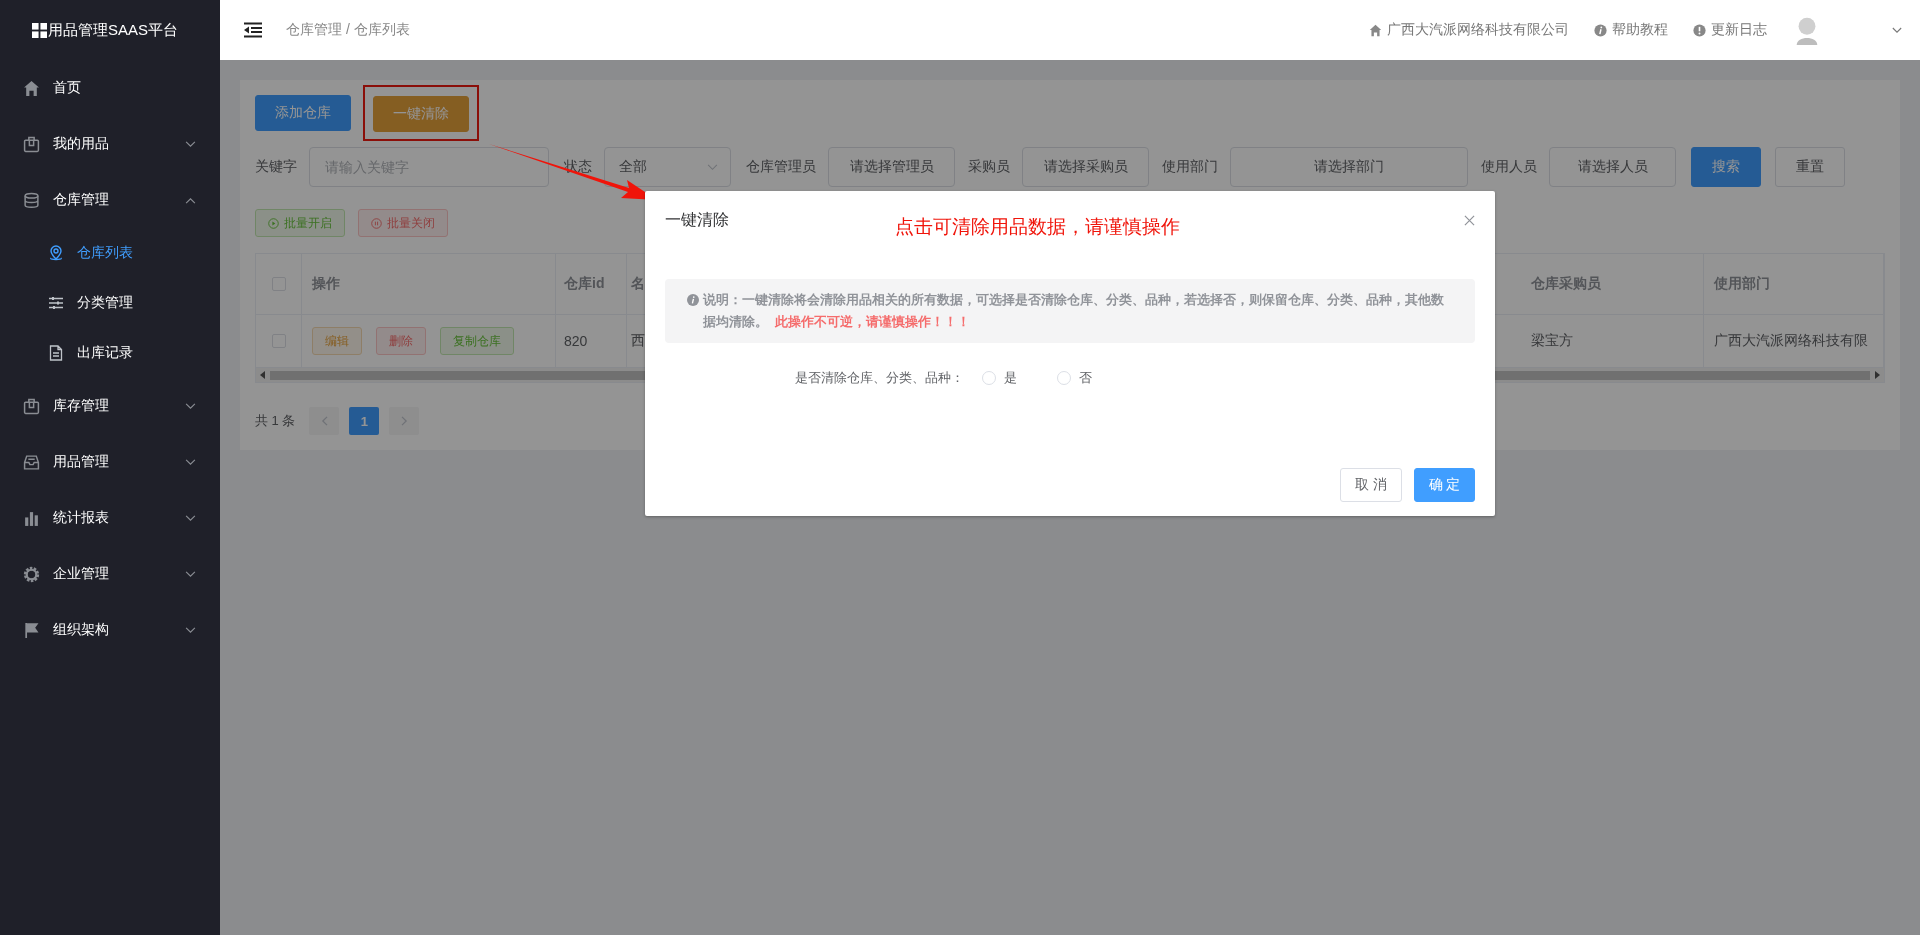 Image resolution: width=1920 pixels, height=935 pixels. Describe the element at coordinates (31, 462) in the screenshot. I see `inbox-icon` at that location.